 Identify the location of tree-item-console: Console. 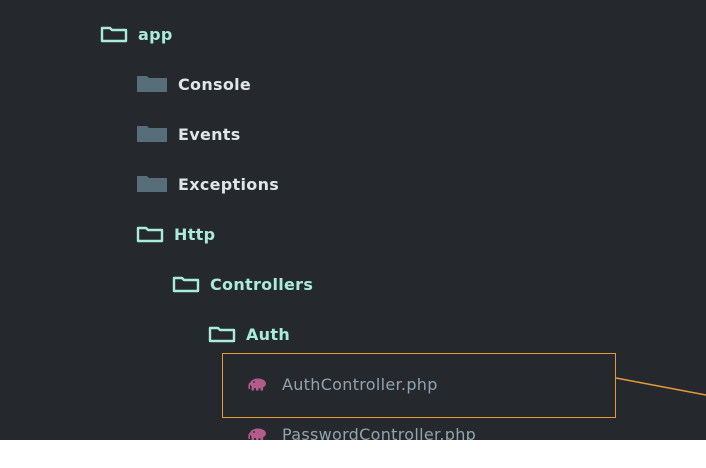
(193, 84).